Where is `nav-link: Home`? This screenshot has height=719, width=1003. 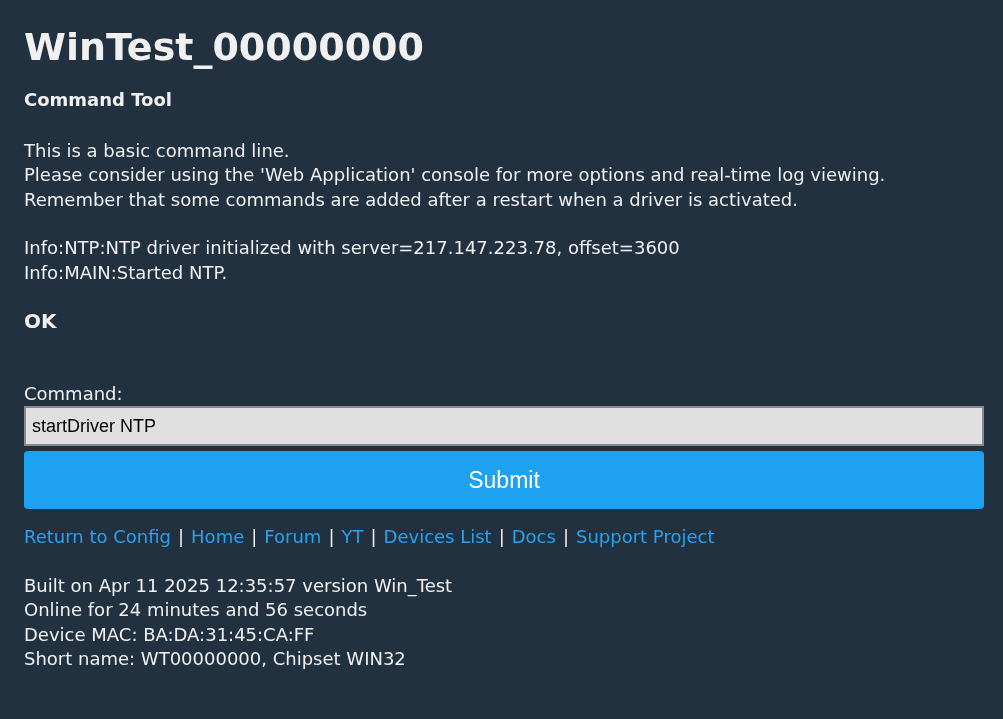
nav-link: Home is located at coordinates (218, 537).